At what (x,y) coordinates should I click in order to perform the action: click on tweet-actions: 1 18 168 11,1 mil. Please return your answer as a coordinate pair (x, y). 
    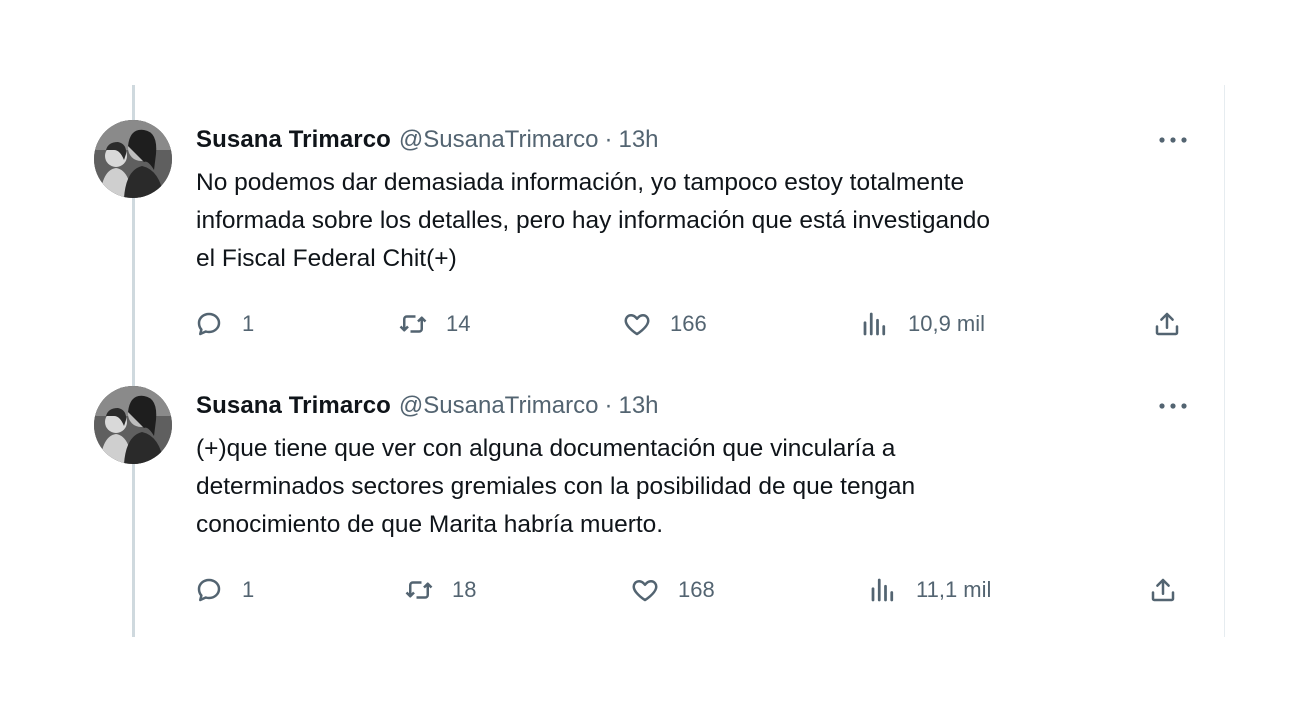
    Looking at the image, I should click on (694, 590).